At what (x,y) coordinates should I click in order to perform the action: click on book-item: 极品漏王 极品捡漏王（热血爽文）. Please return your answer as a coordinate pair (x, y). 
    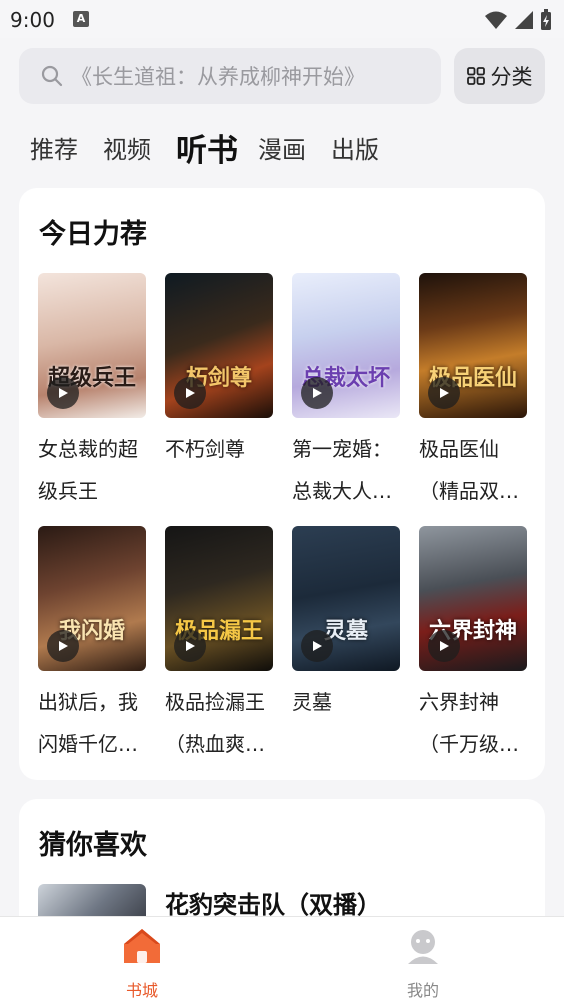
    Looking at the image, I should click on (220, 645).